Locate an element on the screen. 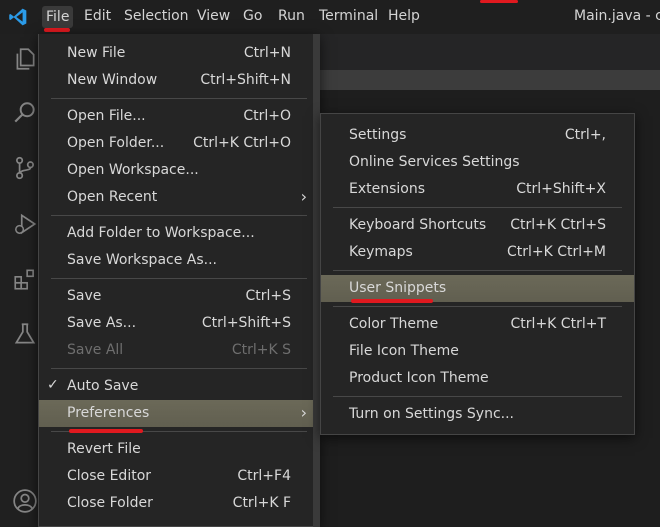 The width and height of the screenshot is (660, 527). menu-view: View is located at coordinates (213, 16).